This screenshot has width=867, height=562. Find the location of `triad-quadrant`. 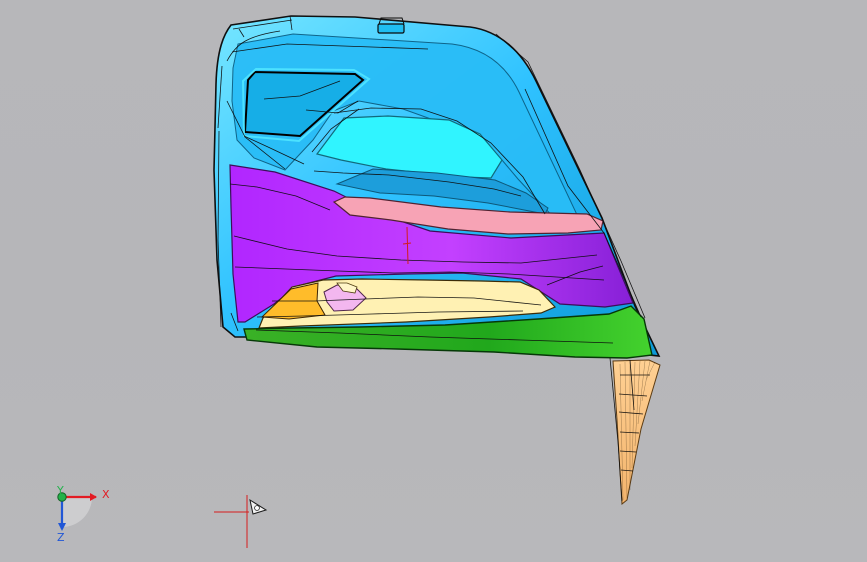

triad-quadrant is located at coordinates (77, 512).